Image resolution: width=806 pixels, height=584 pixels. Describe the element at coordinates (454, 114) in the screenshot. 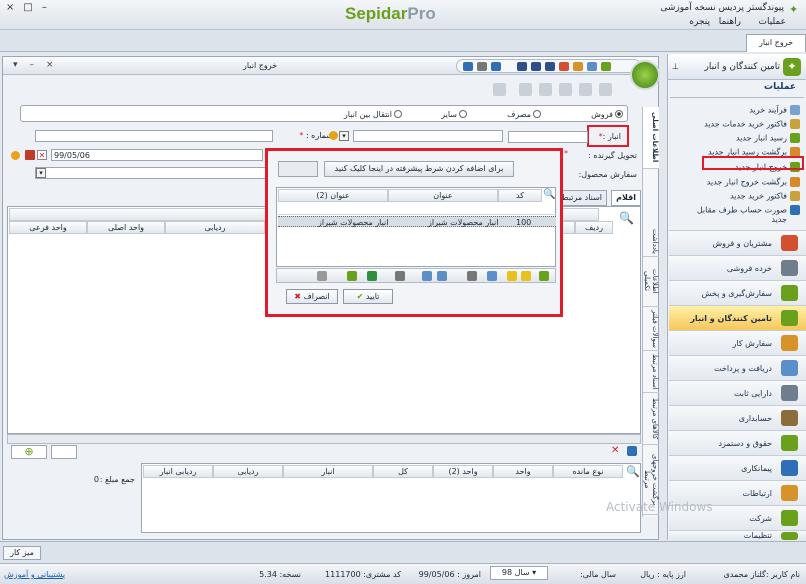

I see `radio-other: سایر` at that location.